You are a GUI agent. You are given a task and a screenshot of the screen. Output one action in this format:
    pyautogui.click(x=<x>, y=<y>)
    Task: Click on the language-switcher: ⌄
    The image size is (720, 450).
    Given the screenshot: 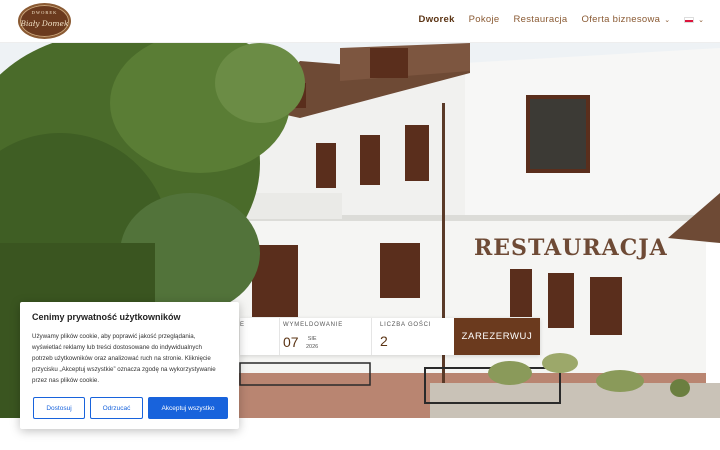 What is the action you would take?
    pyautogui.click(x=694, y=20)
    